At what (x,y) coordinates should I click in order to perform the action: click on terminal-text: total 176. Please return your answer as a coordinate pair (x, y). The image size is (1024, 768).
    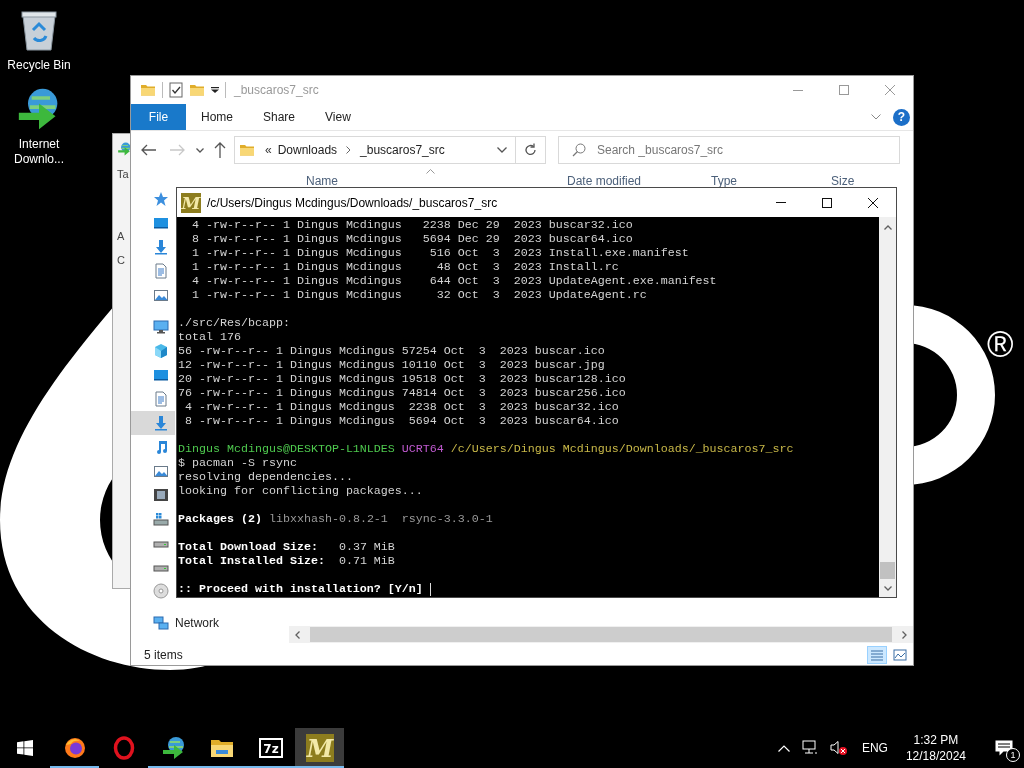
    Looking at the image, I should click on (209, 337).